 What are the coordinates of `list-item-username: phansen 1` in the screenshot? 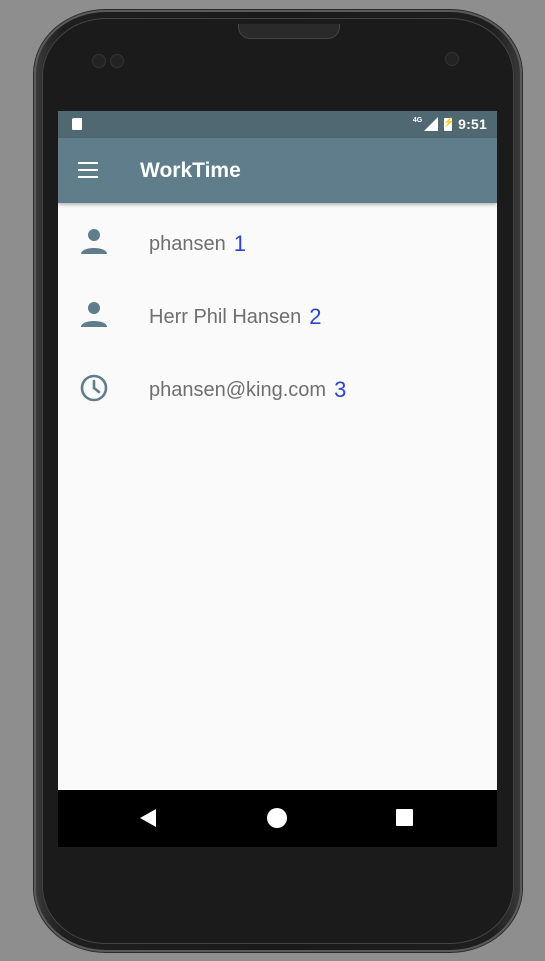 It's located at (277, 239).